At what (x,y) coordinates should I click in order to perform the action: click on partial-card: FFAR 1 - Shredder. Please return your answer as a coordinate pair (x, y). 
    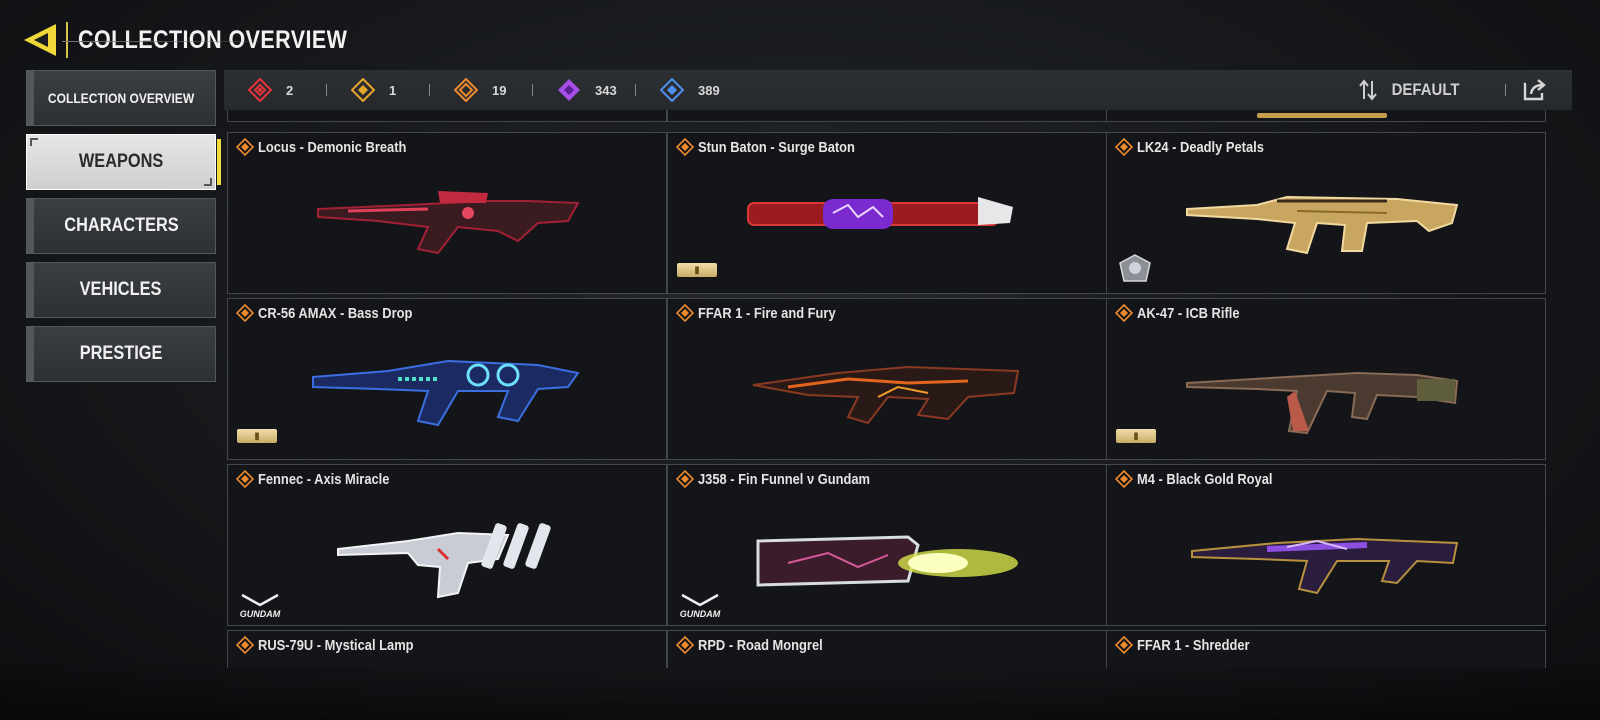
    Looking at the image, I should click on (1326, 649).